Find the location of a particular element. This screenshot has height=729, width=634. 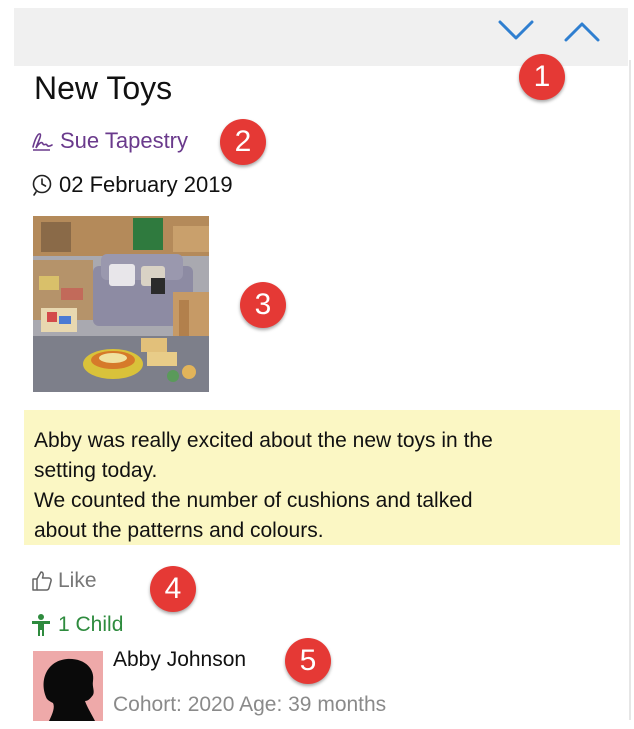

avatar is located at coordinates (68, 686).